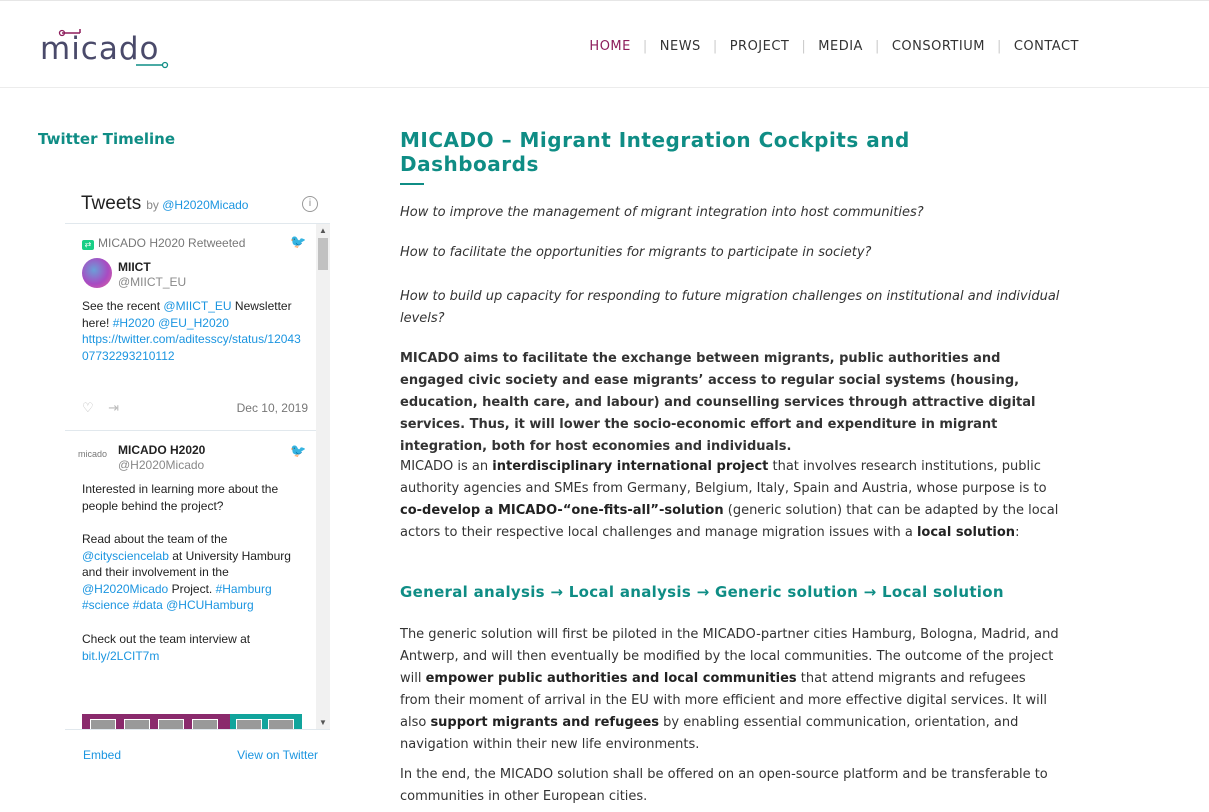 The image size is (1209, 812). What do you see at coordinates (323, 722) in the screenshot?
I see `scroll-down-icon: ▼` at bounding box center [323, 722].